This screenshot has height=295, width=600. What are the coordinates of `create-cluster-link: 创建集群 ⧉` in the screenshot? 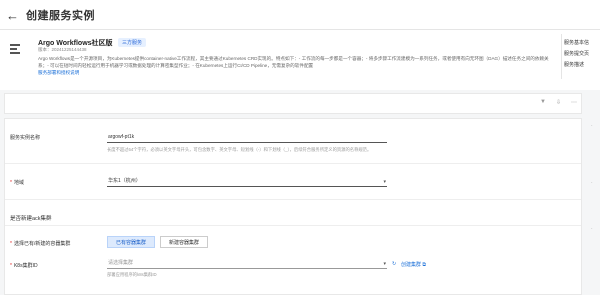 It's located at (413, 264).